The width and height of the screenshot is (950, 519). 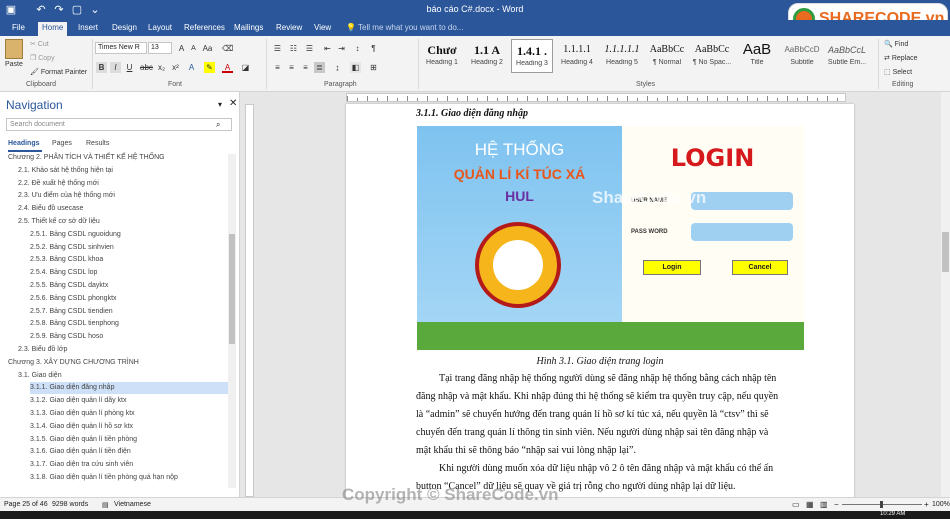 I want to click on borders-icon: ⊞, so click(x=373, y=67).